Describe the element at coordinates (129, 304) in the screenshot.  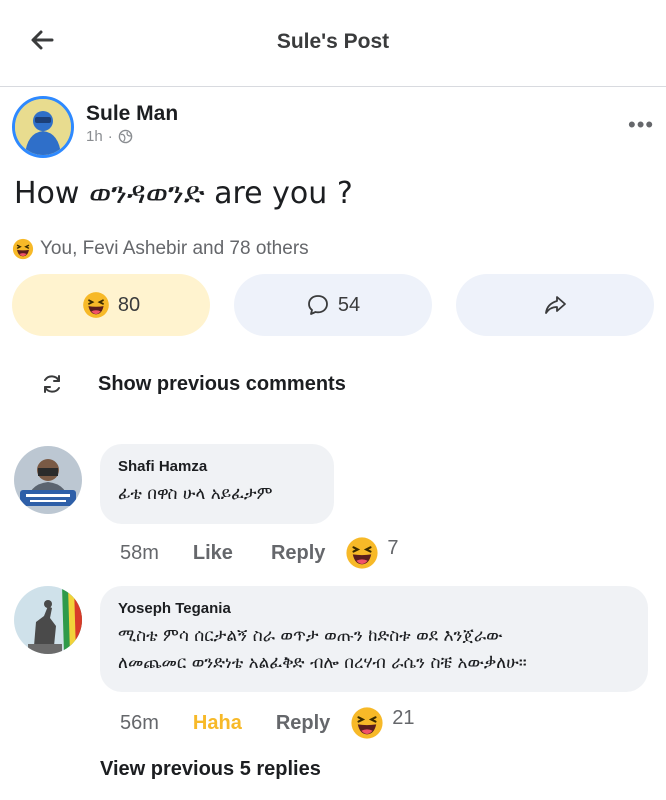
I see `reaction-count: 80` at that location.